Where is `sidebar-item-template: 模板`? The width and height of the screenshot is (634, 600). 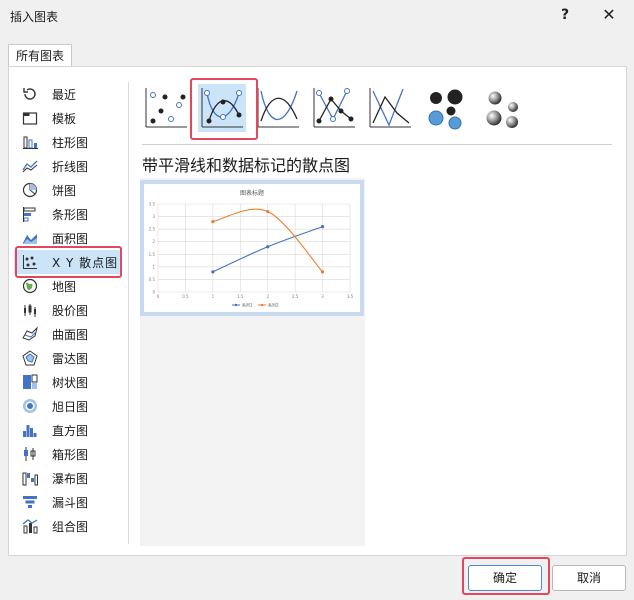
sidebar-item-template: 模板 is located at coordinates (67, 118).